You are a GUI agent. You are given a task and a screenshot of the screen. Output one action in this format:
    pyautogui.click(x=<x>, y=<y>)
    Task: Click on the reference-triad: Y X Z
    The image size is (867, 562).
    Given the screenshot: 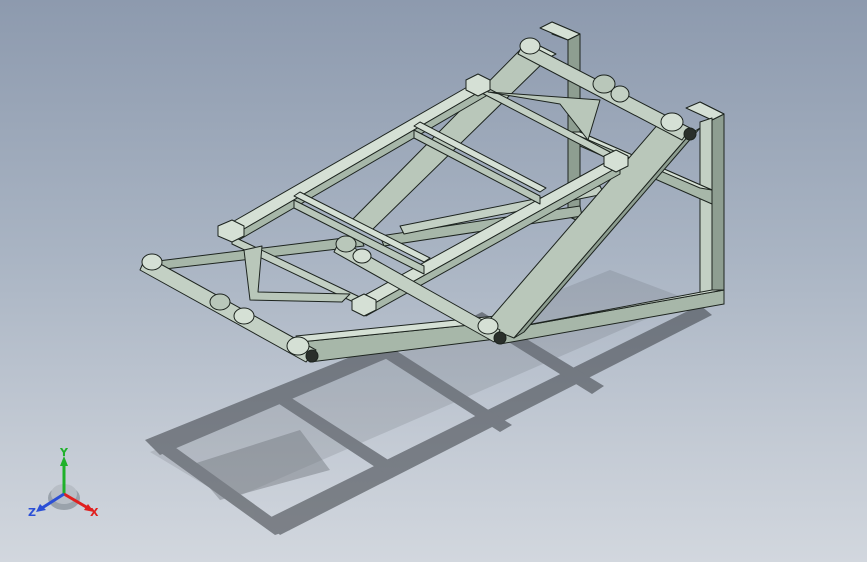 What is the action you would take?
    pyautogui.click(x=63, y=482)
    